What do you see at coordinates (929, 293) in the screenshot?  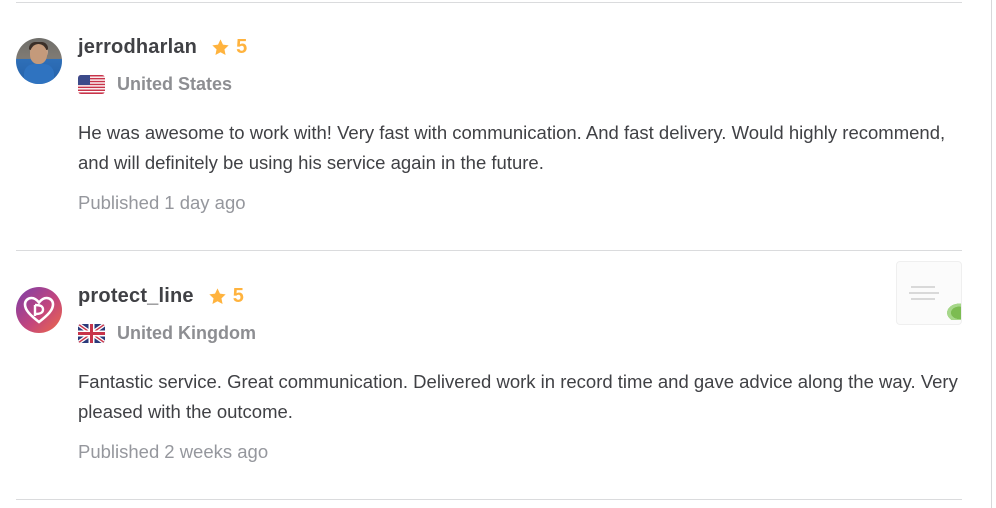 I see `work-sample-thumbnail` at bounding box center [929, 293].